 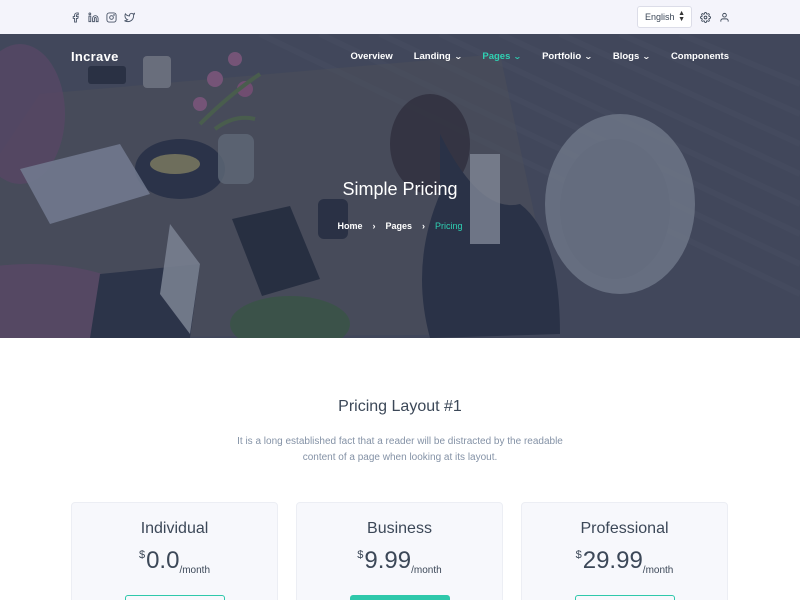 I want to click on plan-button-individual, so click(x=175, y=597).